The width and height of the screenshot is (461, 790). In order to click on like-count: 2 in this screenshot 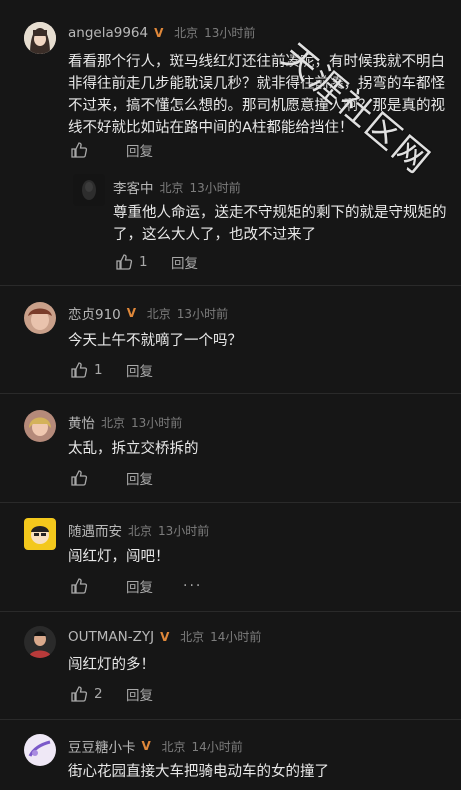, I will do `click(98, 694)`.